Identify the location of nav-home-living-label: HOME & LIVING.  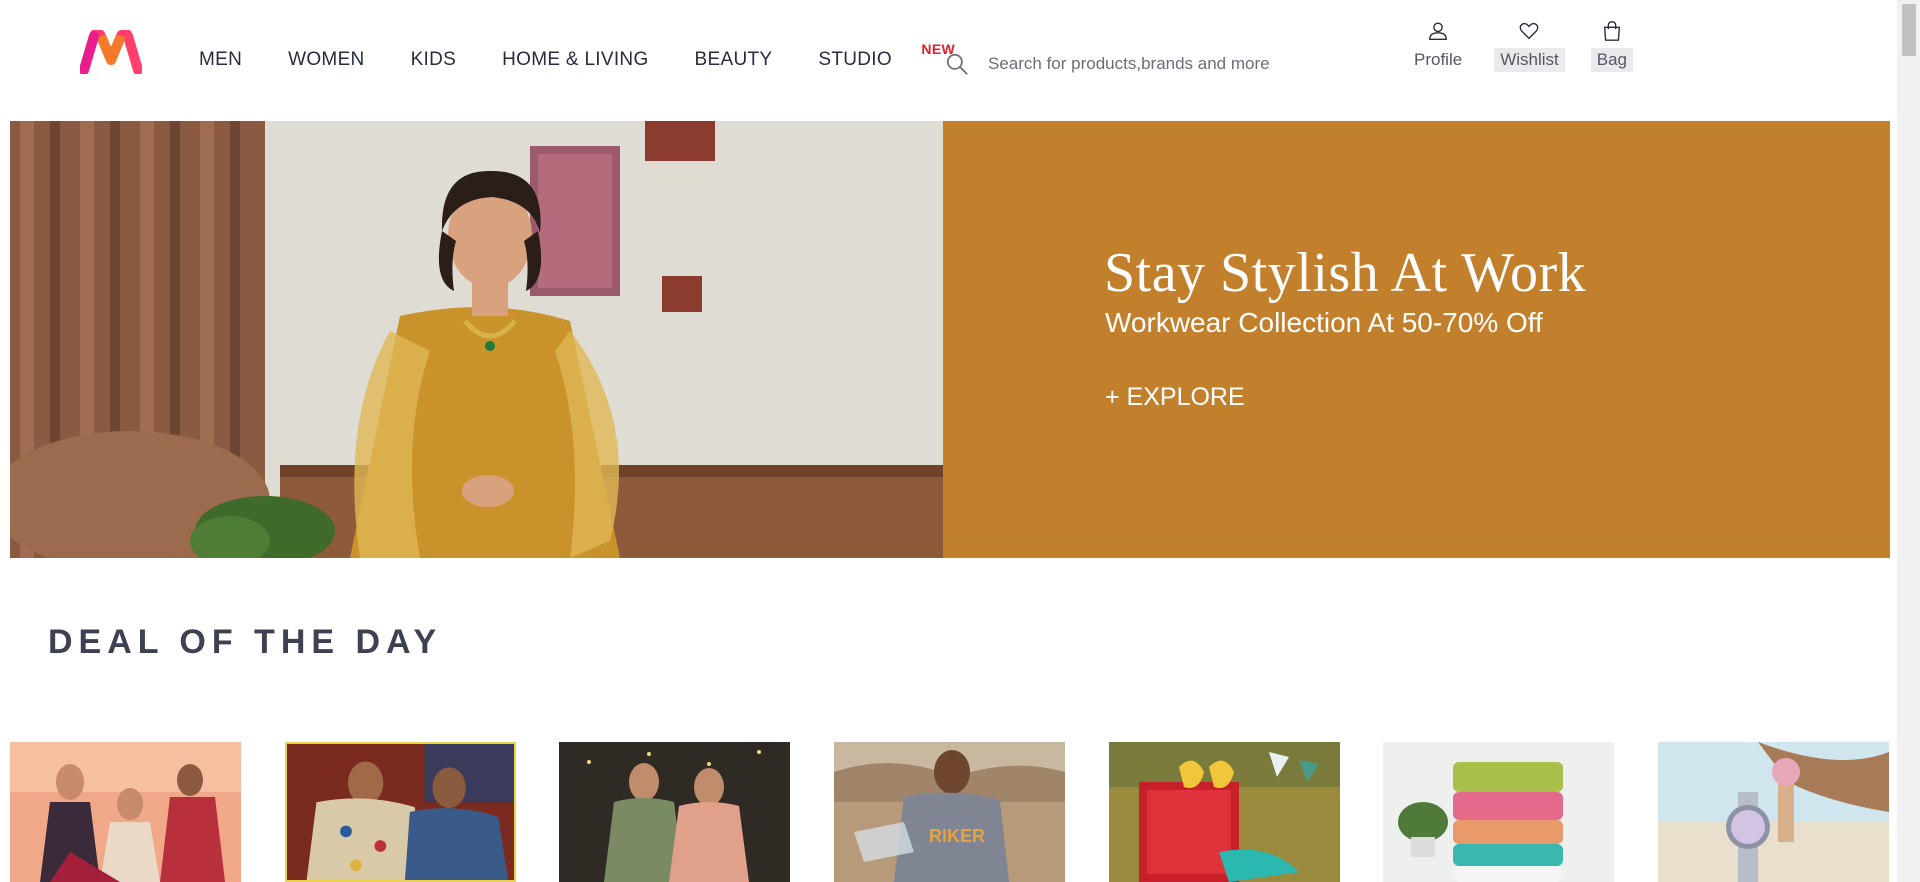
(575, 59).